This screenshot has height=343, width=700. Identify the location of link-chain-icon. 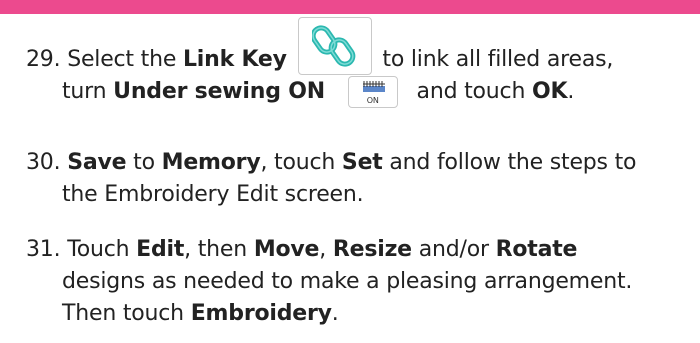
(333, 46).